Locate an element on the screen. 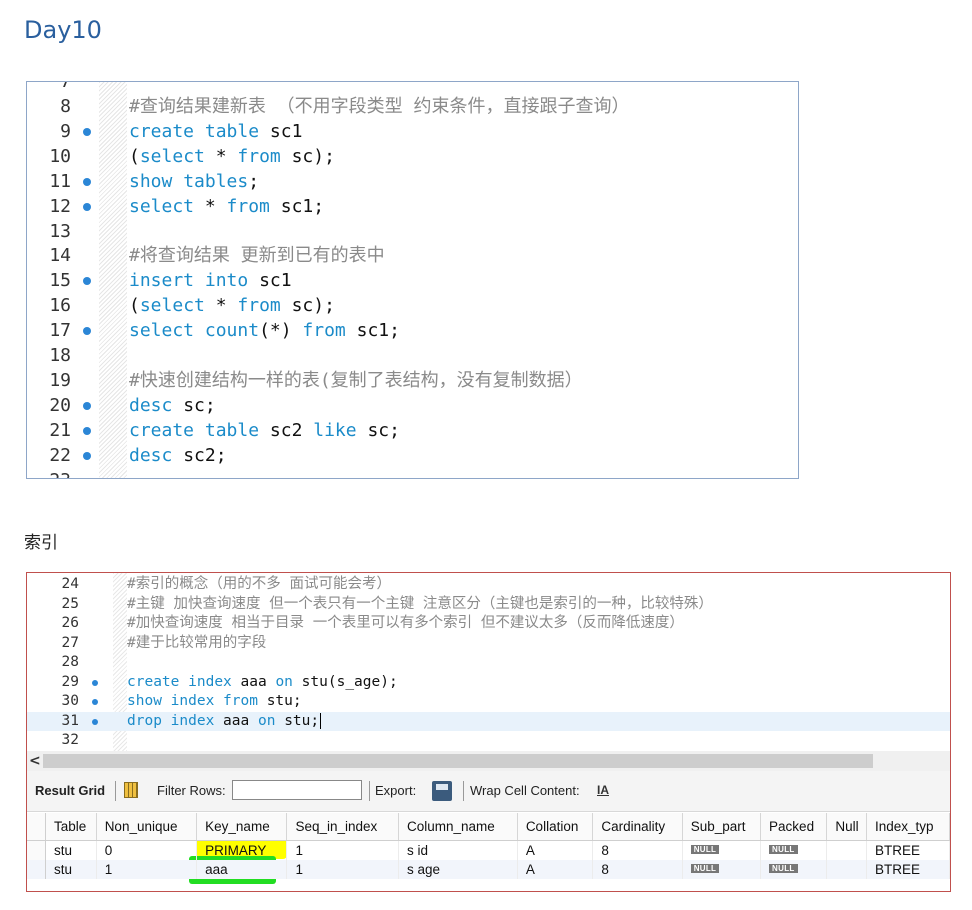 This screenshot has height=910, width=972. code-text: drop index aaa on stu; is located at coordinates (224, 720).